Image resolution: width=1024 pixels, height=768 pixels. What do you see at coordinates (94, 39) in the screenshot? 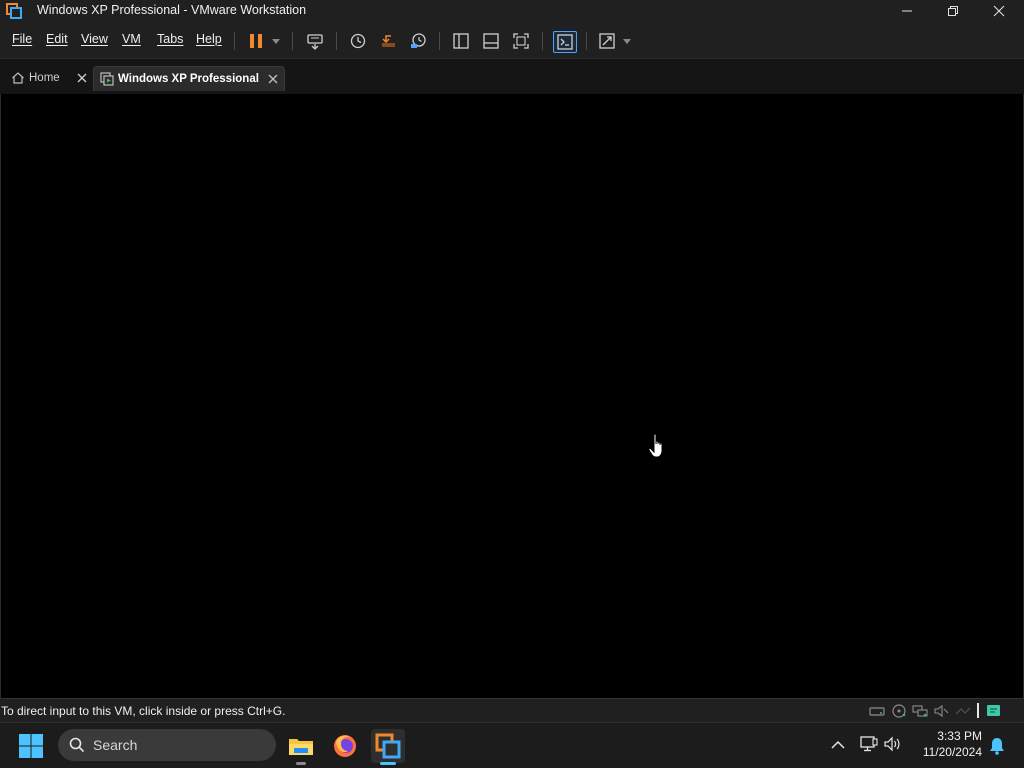
I see `menu-view: View` at bounding box center [94, 39].